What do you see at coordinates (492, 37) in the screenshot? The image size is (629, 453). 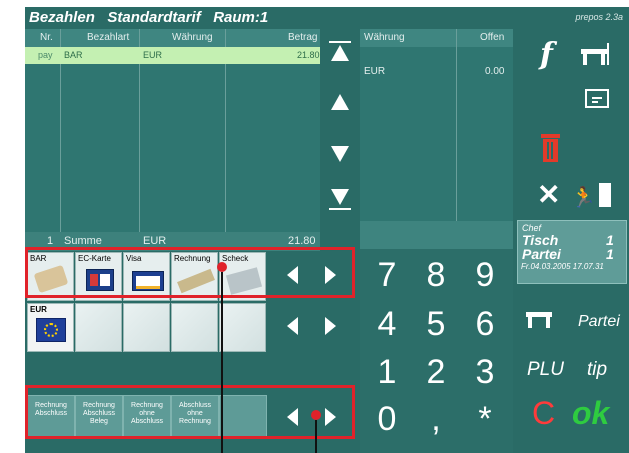 I see `col-header-offen: Offen` at bounding box center [492, 37].